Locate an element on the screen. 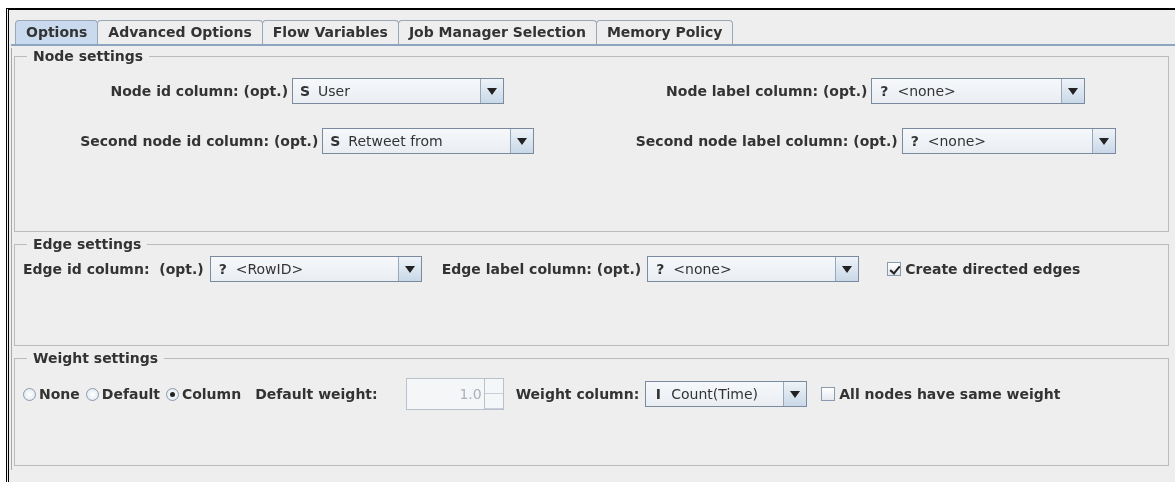 The width and height of the screenshot is (1175, 482). field-label: Second node label column: (opt.) is located at coordinates (766, 141).